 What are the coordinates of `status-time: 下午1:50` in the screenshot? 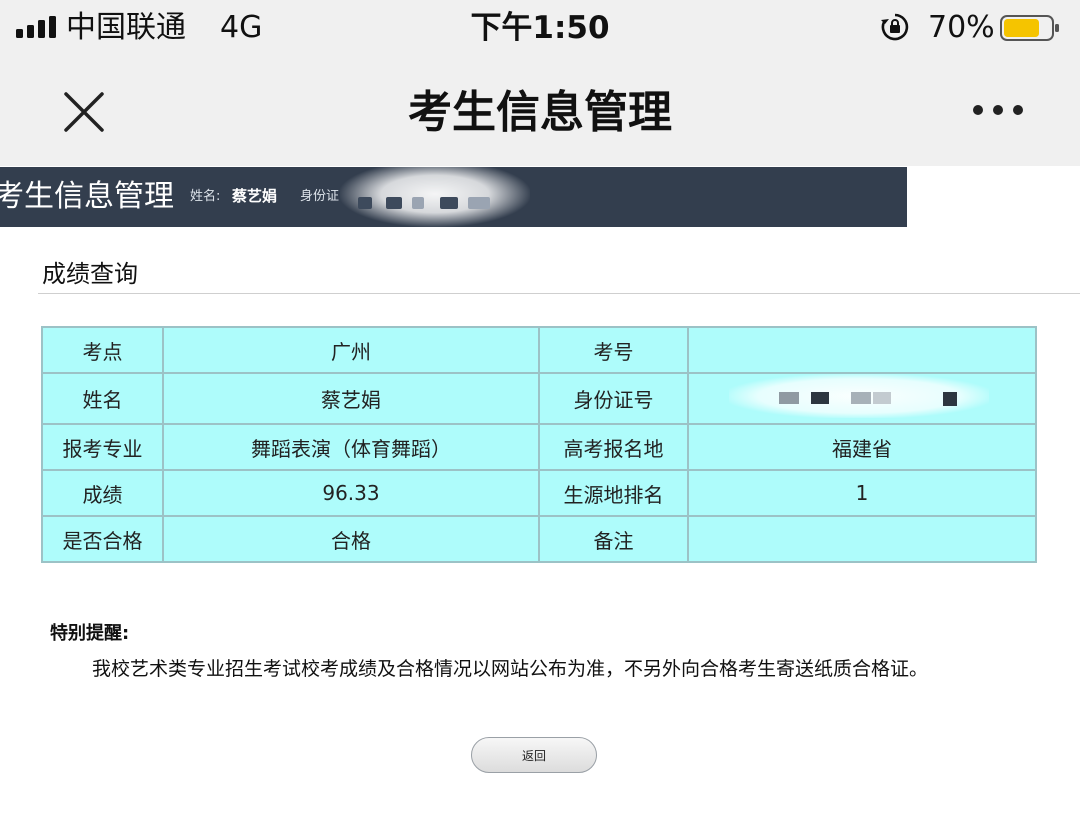 It's located at (540, 28).